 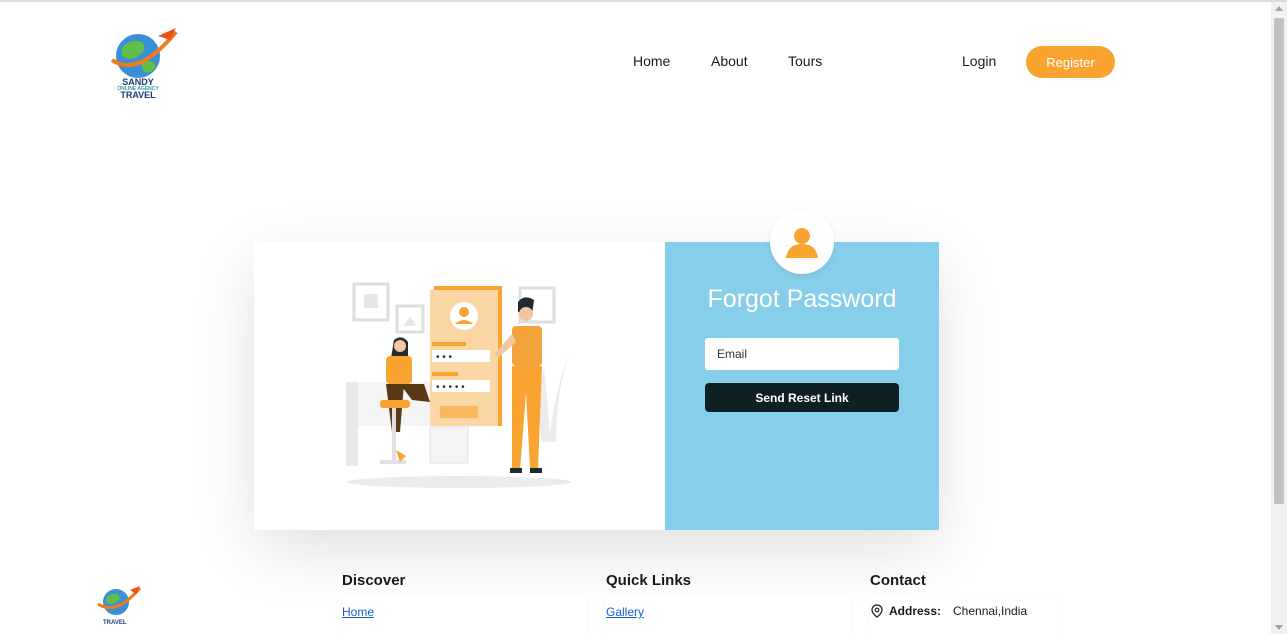 What do you see at coordinates (144, 63) in the screenshot?
I see `brand-logo: SANDY ONLINE AGENCY TRAVEL` at bounding box center [144, 63].